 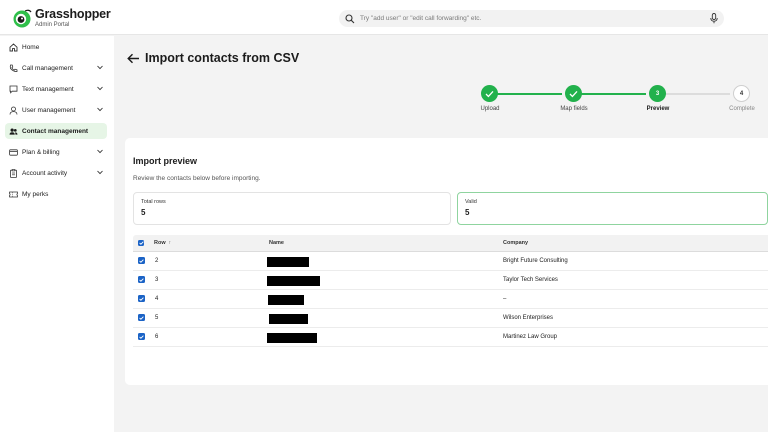 I want to click on search-input, so click(x=535, y=18).